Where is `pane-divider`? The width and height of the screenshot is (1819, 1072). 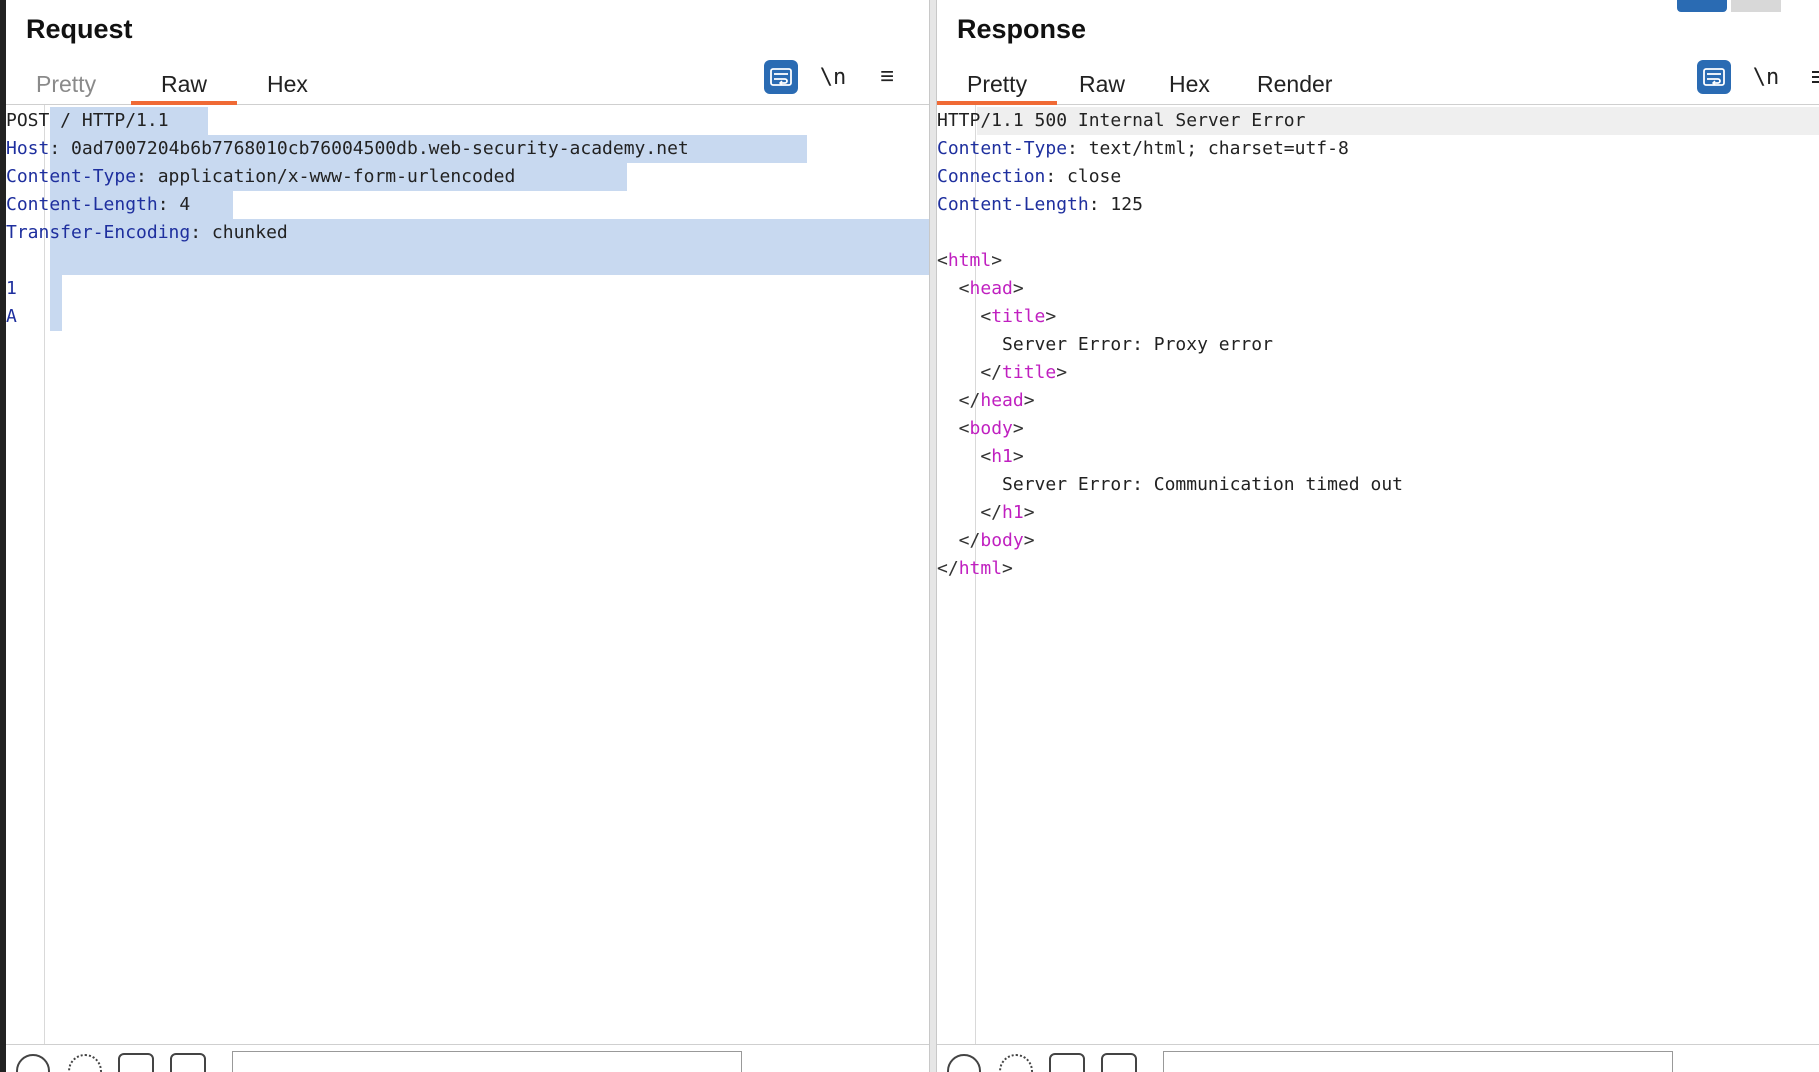 pane-divider is located at coordinates (933, 536).